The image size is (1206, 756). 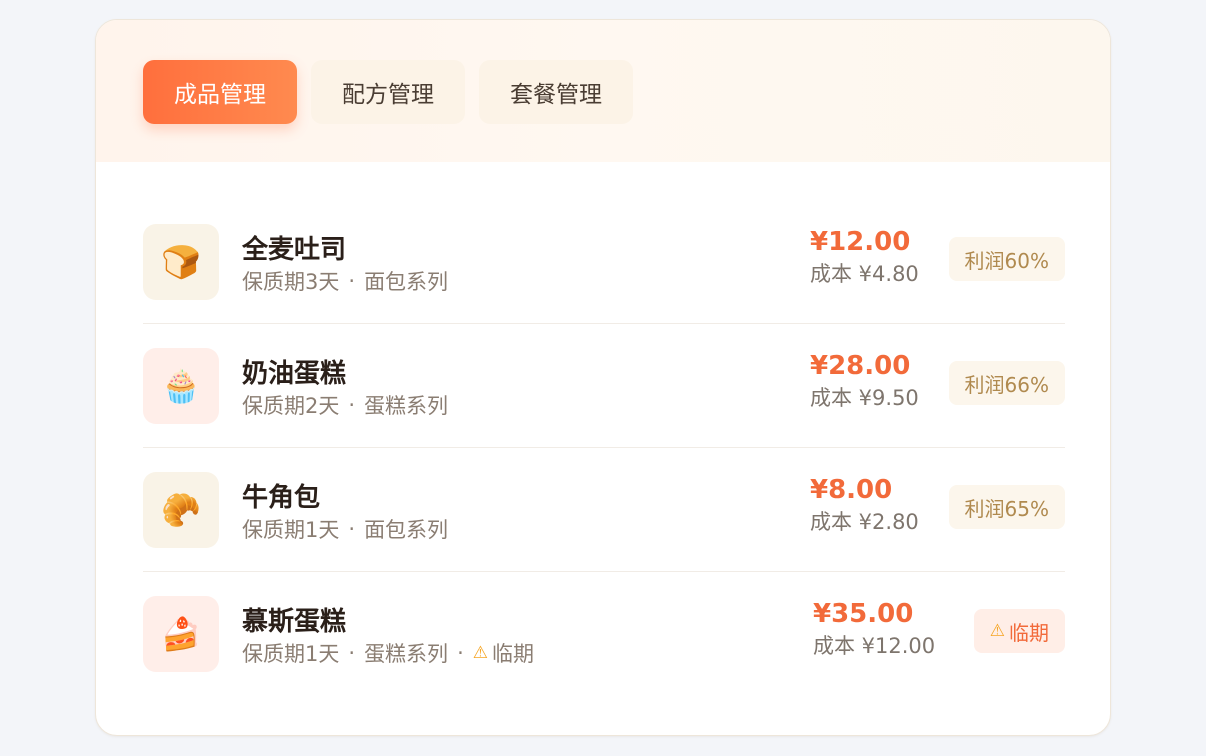 I want to click on product-price: ¥35.00, so click(x=863, y=614).